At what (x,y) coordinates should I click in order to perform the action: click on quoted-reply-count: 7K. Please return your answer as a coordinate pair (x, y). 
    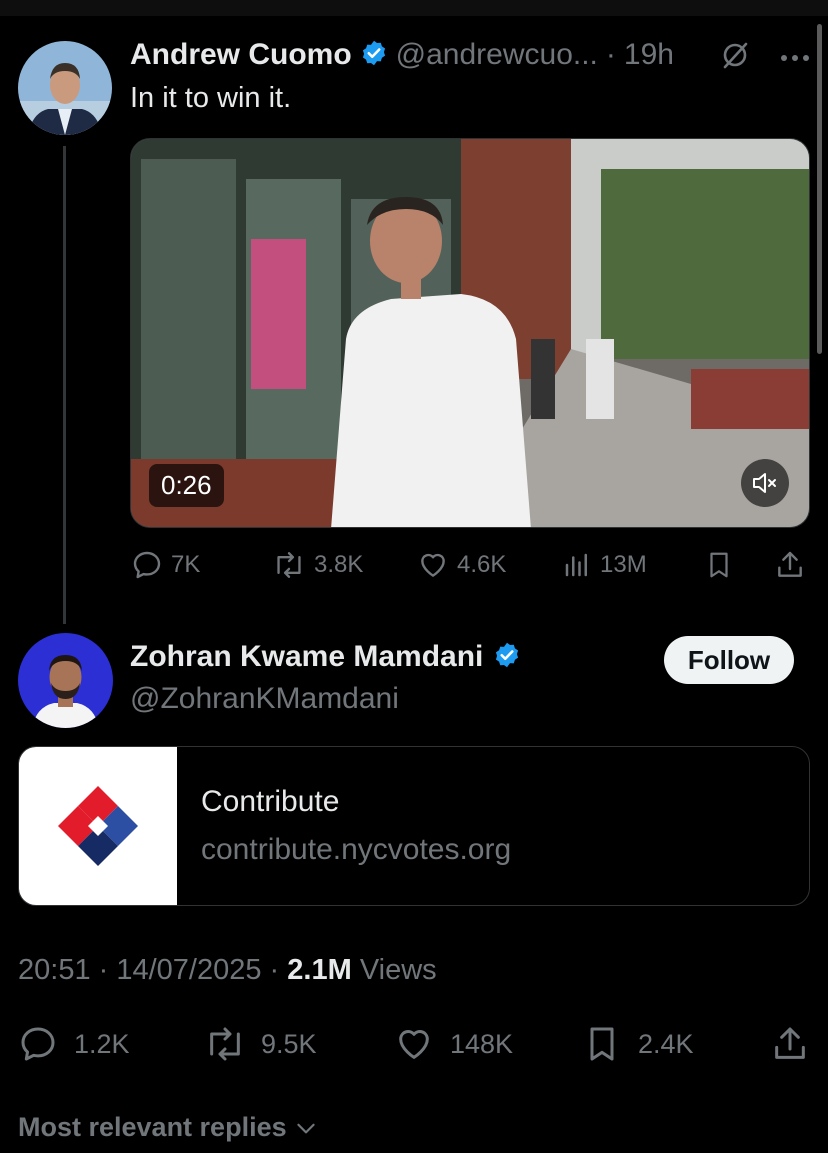
    Looking at the image, I should click on (186, 564).